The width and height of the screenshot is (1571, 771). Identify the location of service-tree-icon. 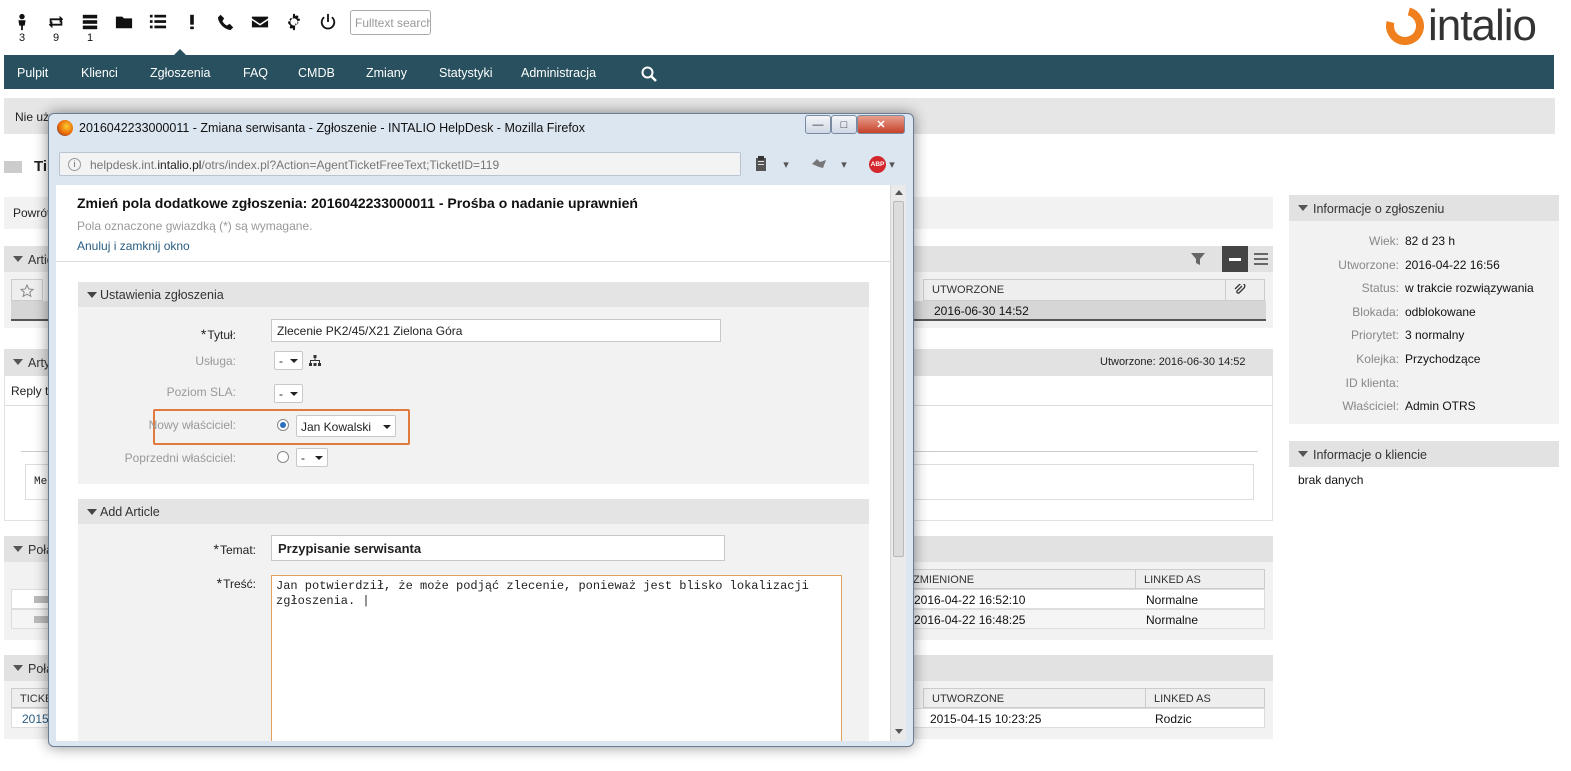
(315, 361).